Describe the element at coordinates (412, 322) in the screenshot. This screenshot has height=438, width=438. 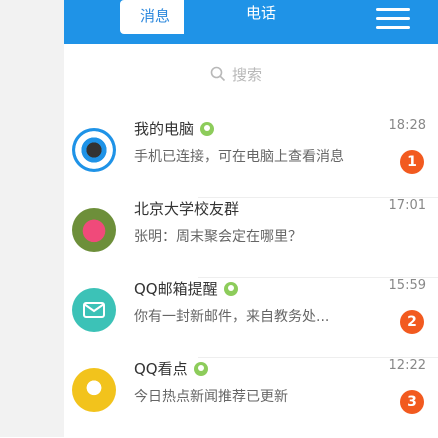
I see `unread-badge: 2` at that location.